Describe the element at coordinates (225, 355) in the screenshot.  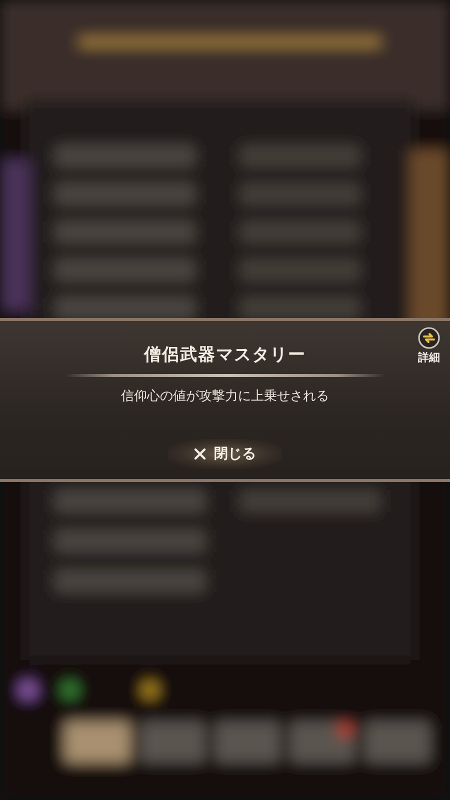
I see `dialog-title: 僧侶武器マスタリー` at that location.